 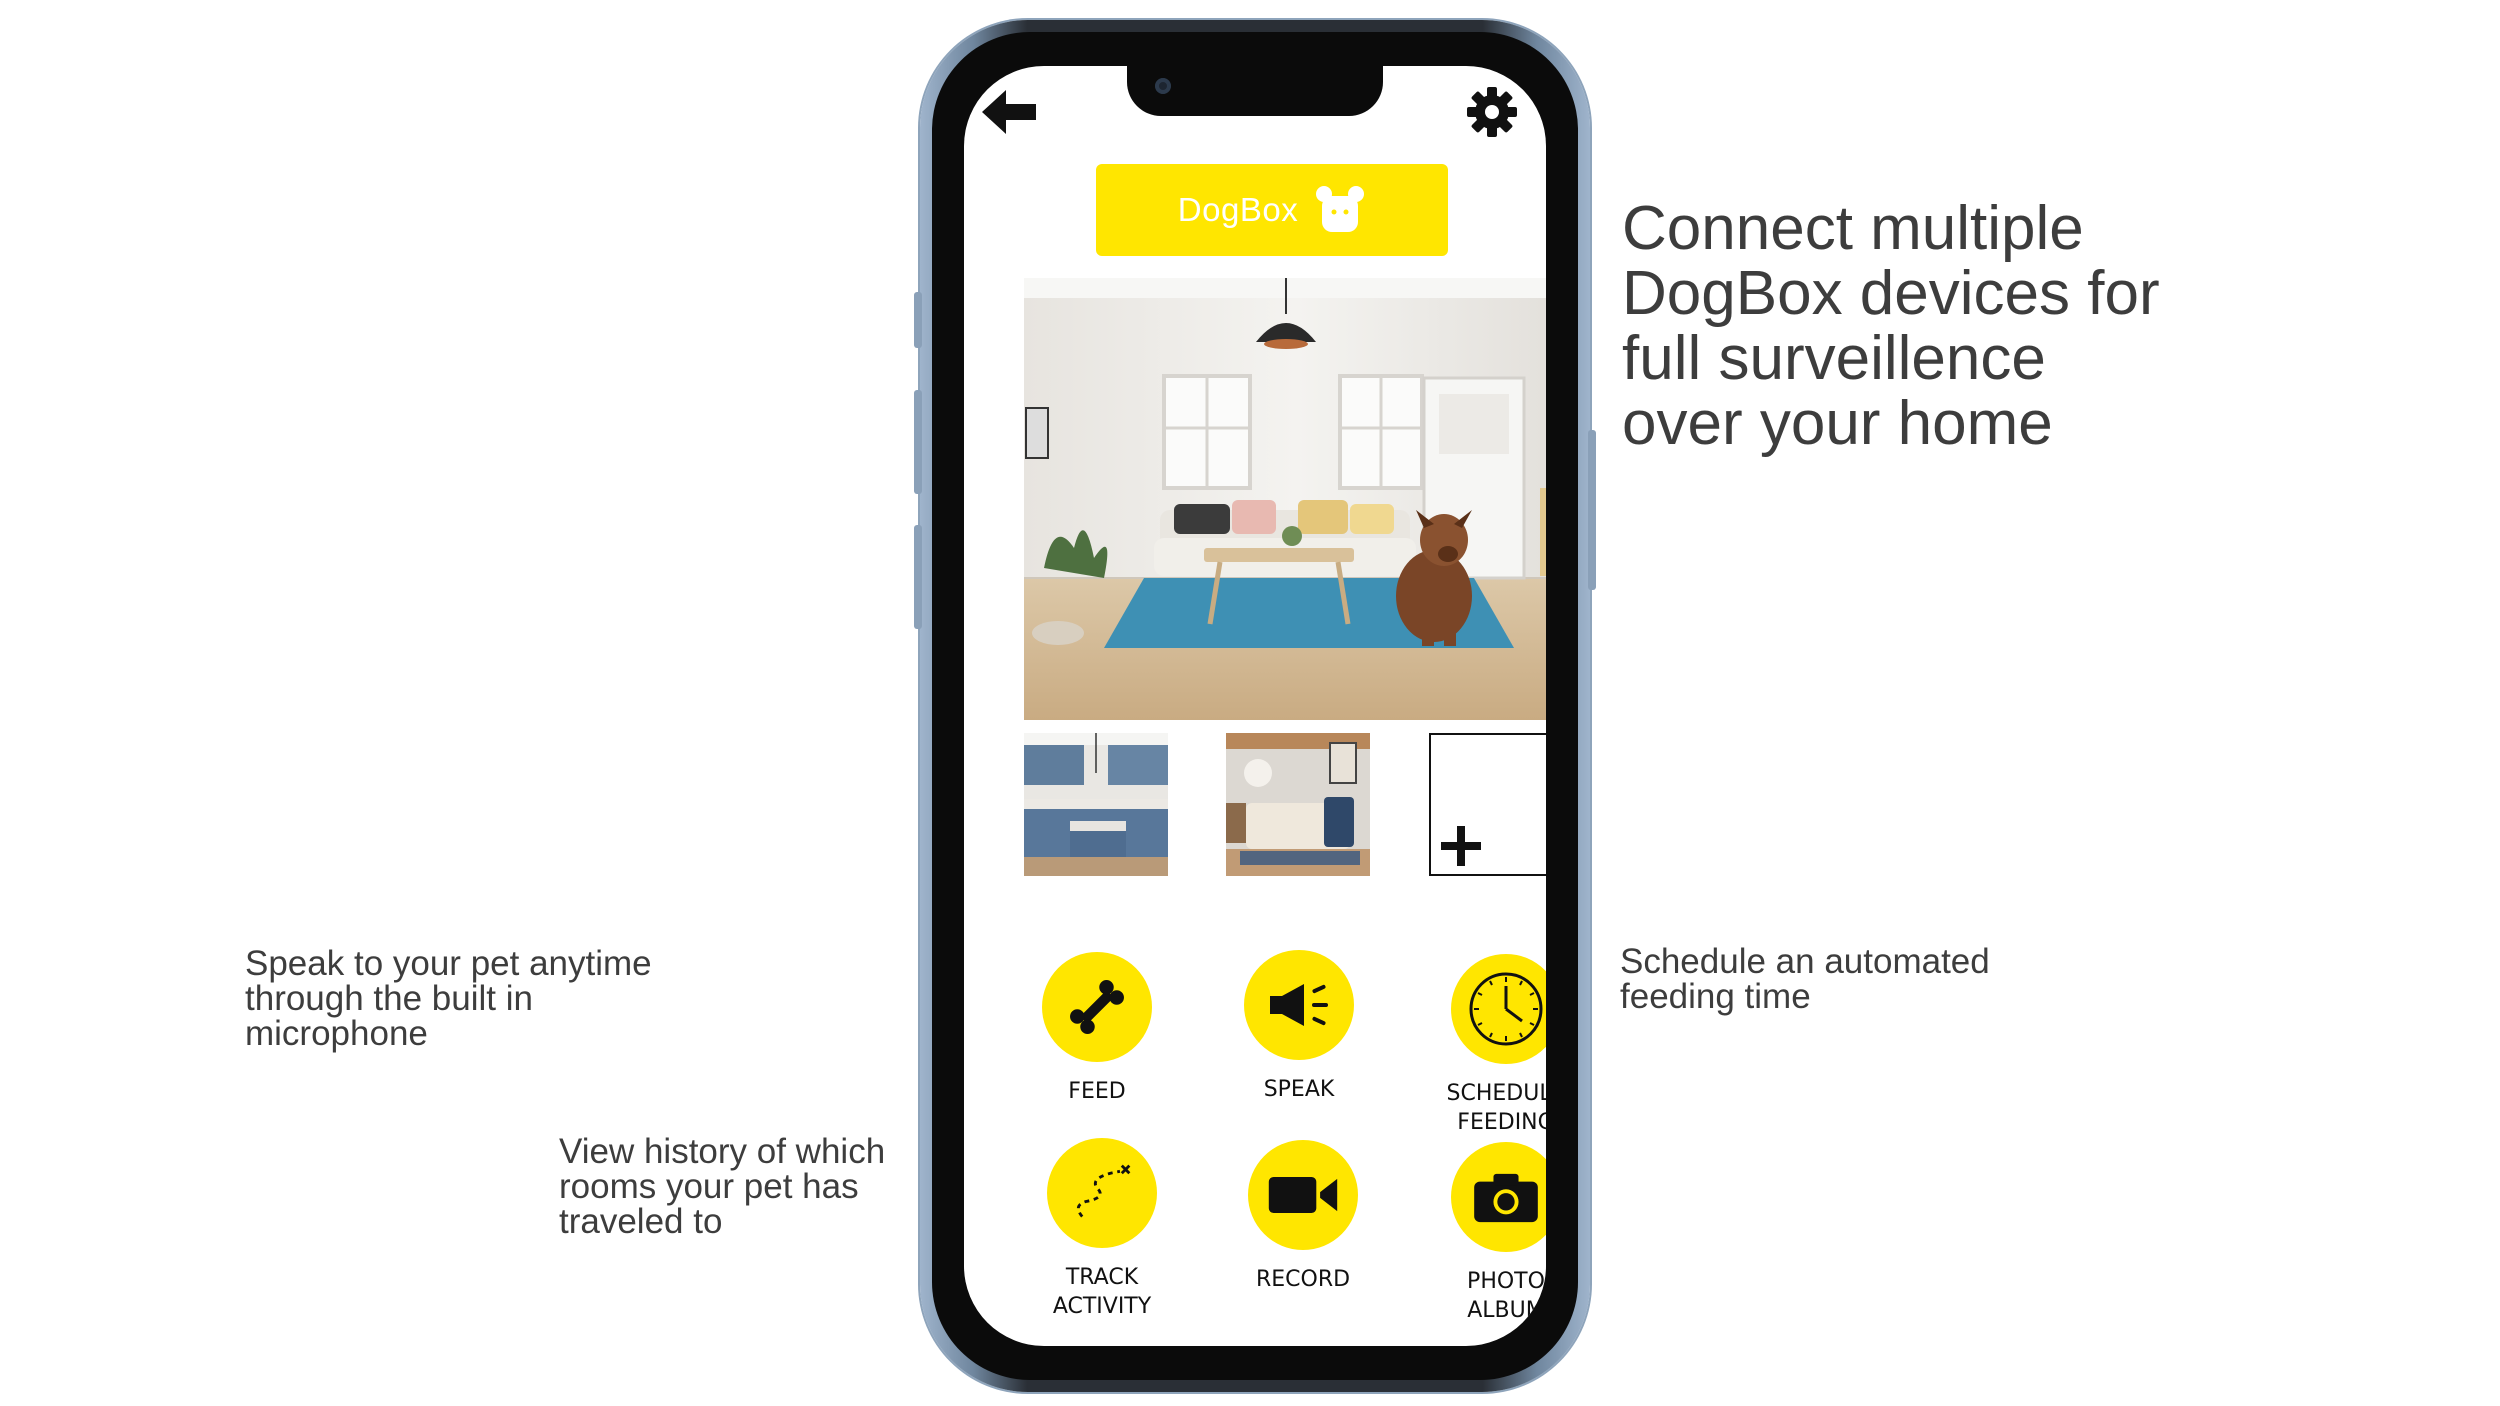 What do you see at coordinates (1487, 804) in the screenshot?
I see `add-camera-button` at bounding box center [1487, 804].